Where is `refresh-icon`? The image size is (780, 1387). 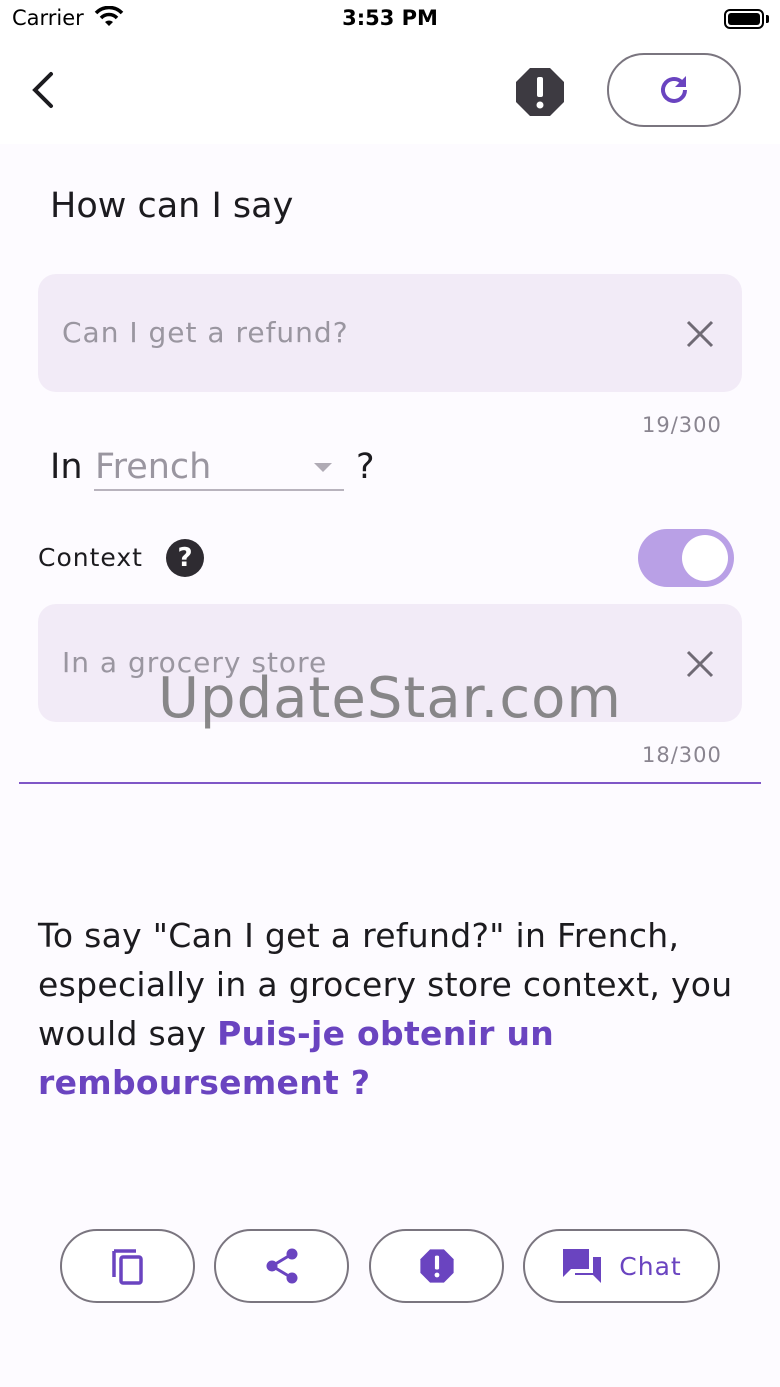
refresh-icon is located at coordinates (674, 89).